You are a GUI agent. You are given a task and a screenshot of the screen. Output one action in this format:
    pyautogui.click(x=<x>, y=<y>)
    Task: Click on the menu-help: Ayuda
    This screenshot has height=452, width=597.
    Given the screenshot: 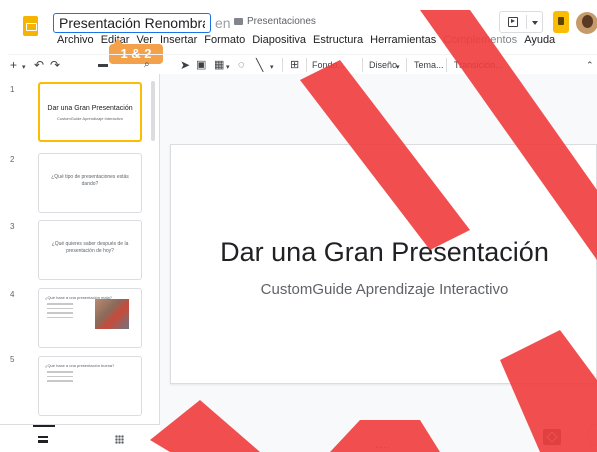 What is the action you would take?
    pyautogui.click(x=539, y=40)
    